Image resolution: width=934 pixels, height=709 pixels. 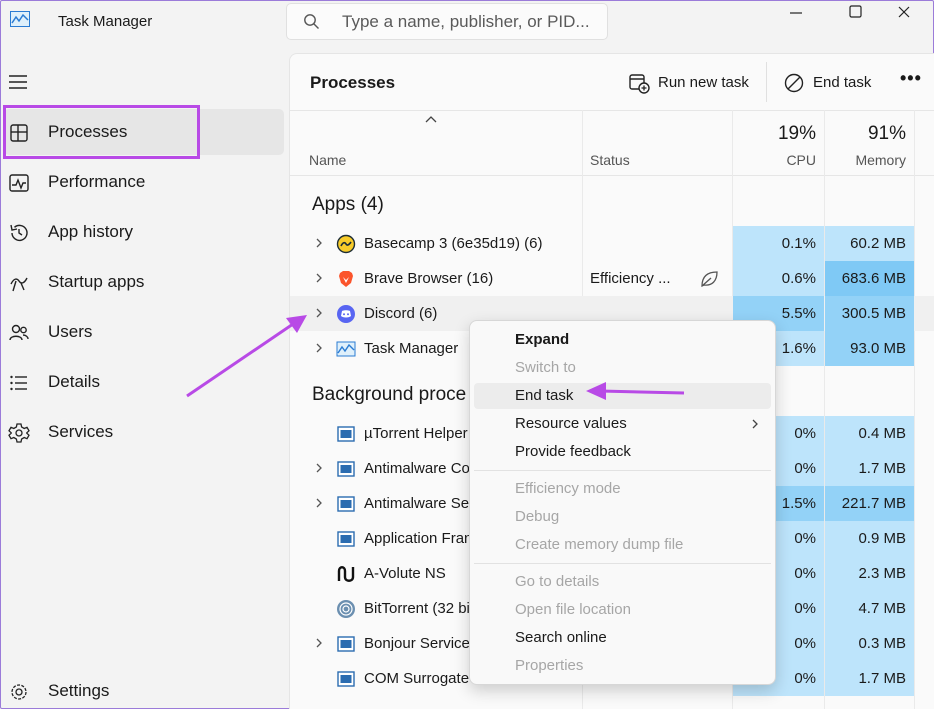 What do you see at coordinates (346, 279) in the screenshot?
I see `brave-icon` at bounding box center [346, 279].